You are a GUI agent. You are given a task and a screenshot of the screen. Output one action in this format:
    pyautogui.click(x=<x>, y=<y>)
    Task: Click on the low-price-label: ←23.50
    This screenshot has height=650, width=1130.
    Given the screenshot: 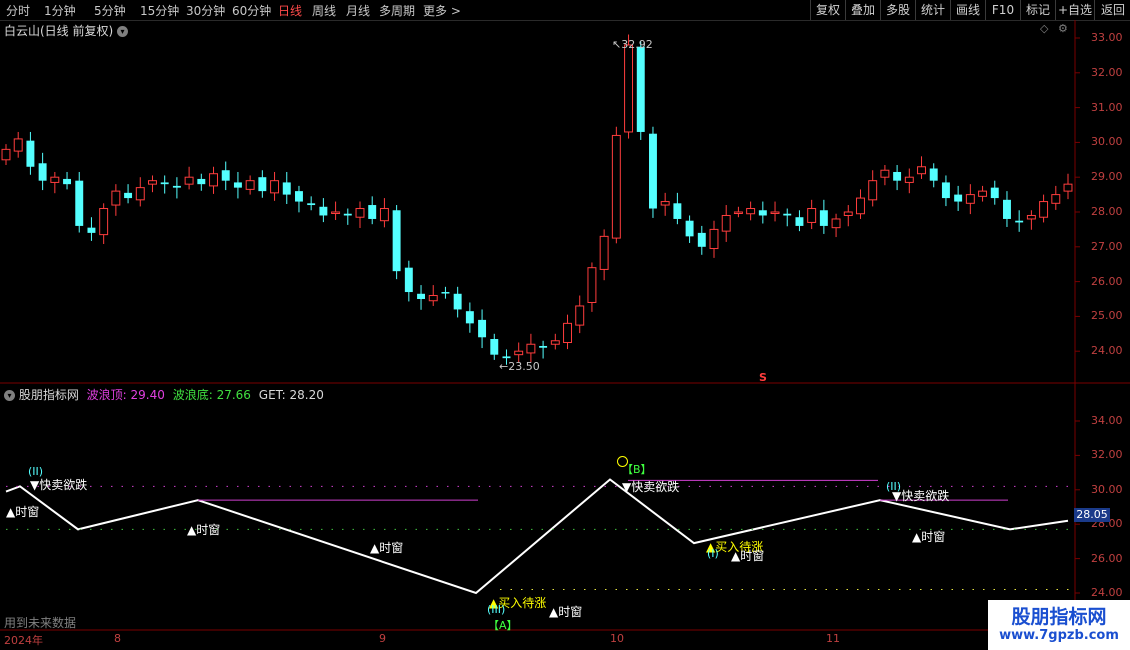 What is the action you would take?
    pyautogui.click(x=519, y=366)
    